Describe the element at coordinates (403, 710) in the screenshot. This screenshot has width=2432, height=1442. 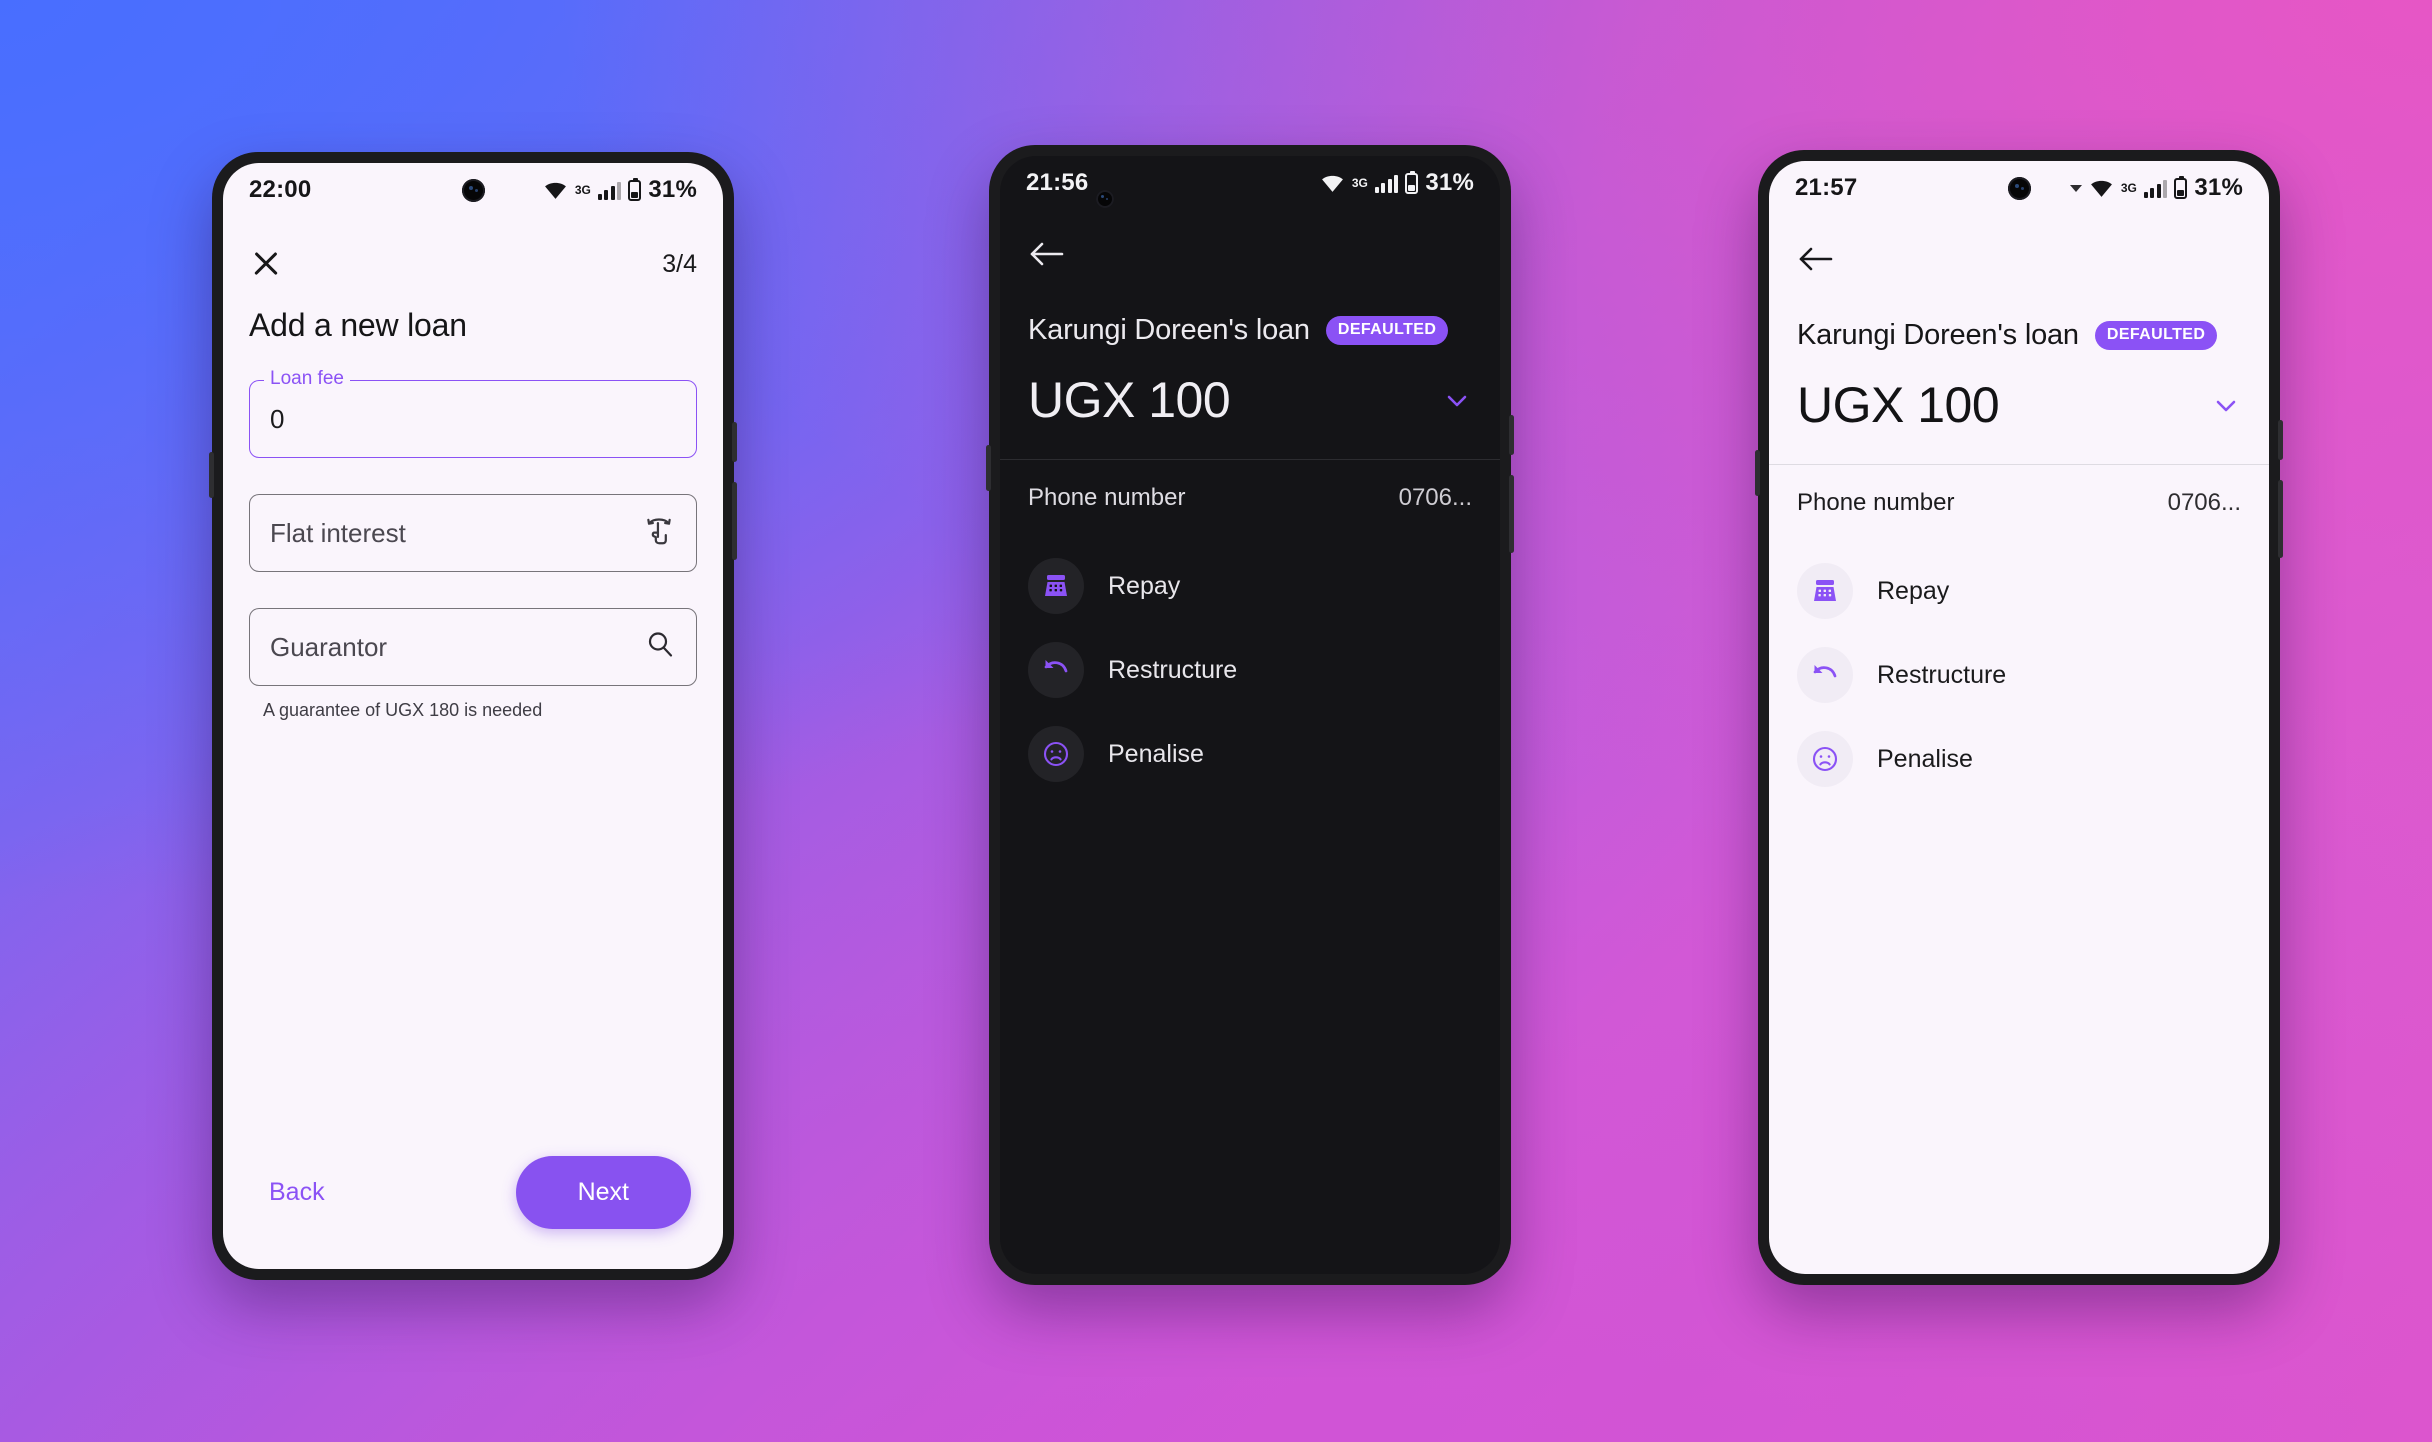
I see `guarantee-hint: A guarantee of UGX 180 is needed` at that location.